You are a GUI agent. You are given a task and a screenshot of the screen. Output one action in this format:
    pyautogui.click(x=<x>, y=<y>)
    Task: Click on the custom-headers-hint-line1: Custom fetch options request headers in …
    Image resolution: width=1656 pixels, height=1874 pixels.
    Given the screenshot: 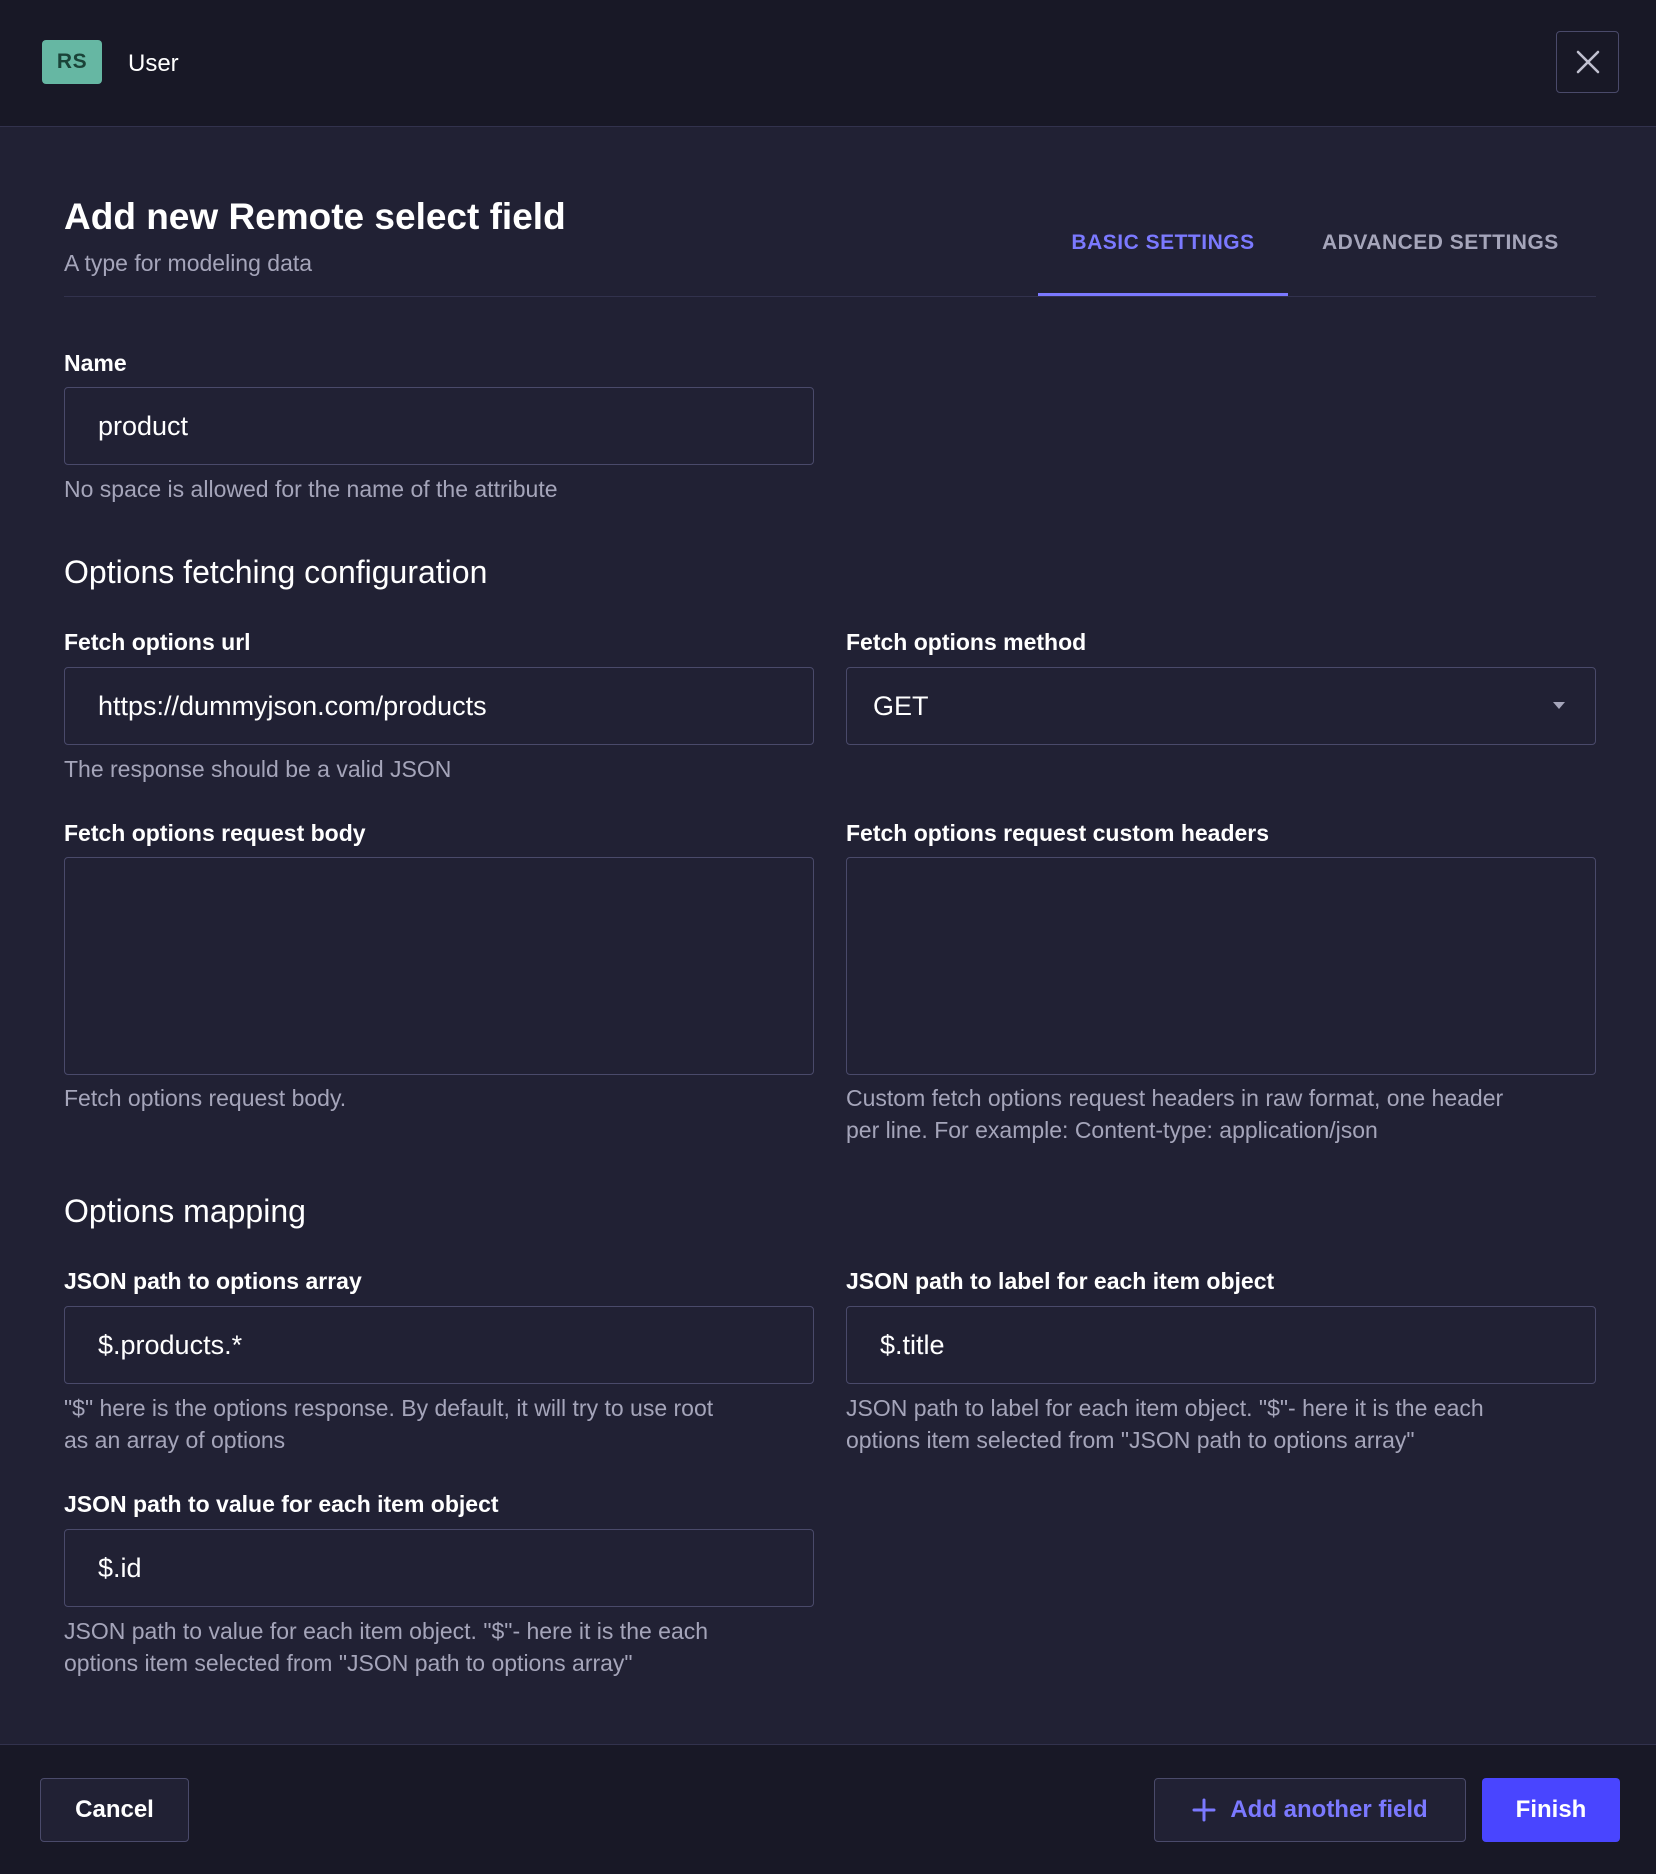 What is the action you would take?
    pyautogui.click(x=1175, y=1098)
    